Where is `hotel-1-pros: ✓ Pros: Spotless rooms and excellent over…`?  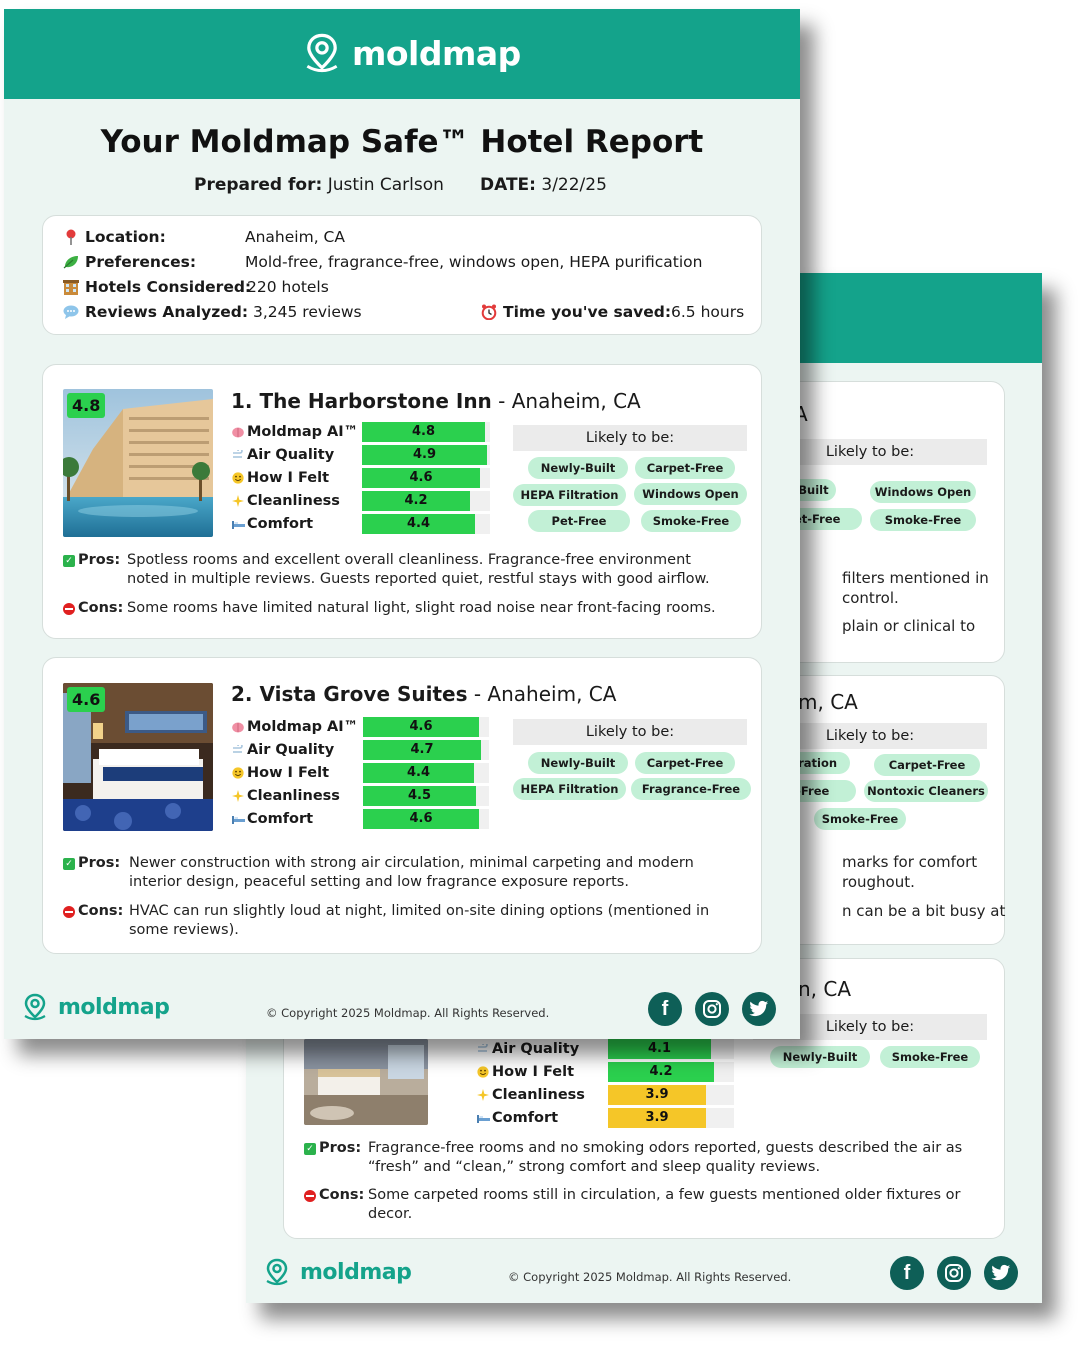 hotel-1-pros: ✓ Pros: Spotless rooms and excellent over… is located at coordinates (408, 571).